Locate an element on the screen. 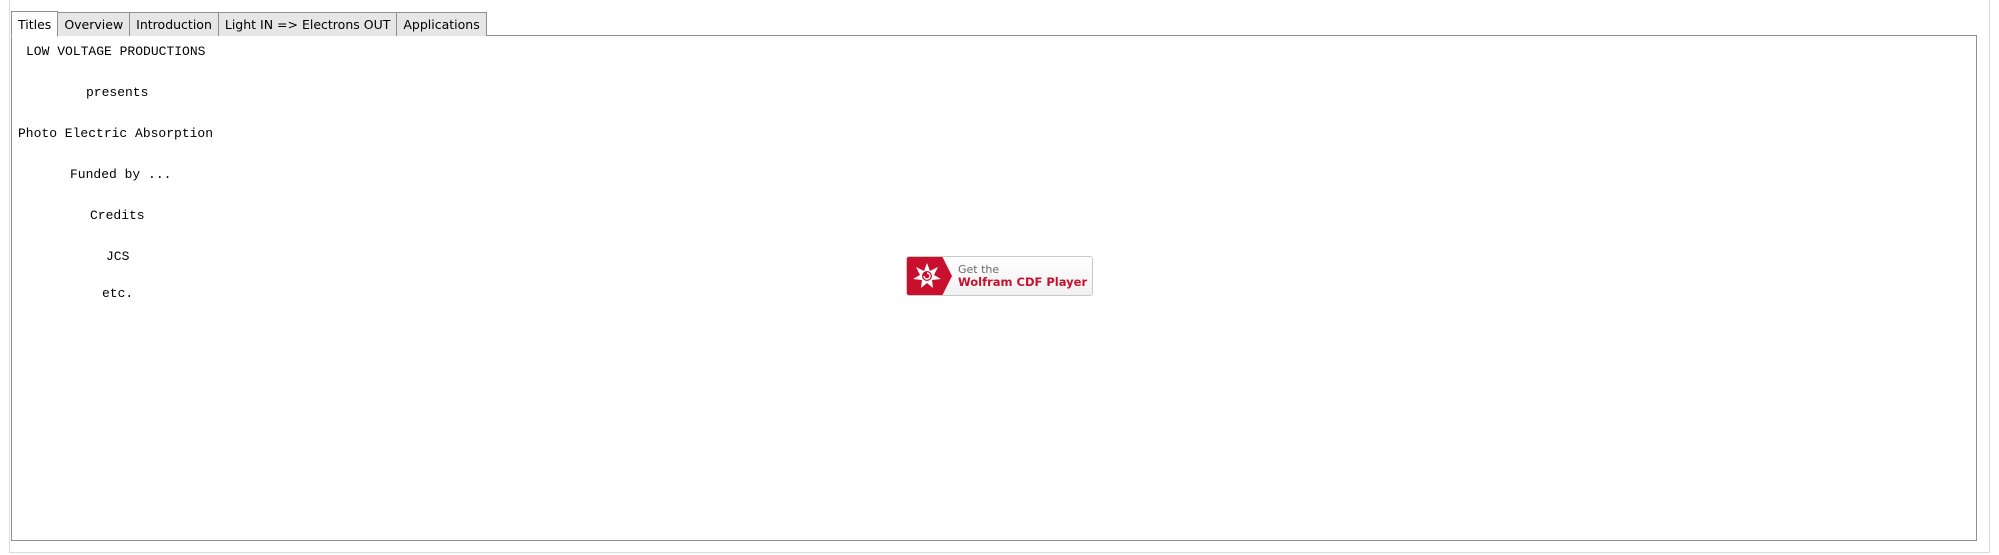 This screenshot has width=1999, height=555. get-cdf-player-button: Get the Wolfram CDF Player is located at coordinates (999, 276).